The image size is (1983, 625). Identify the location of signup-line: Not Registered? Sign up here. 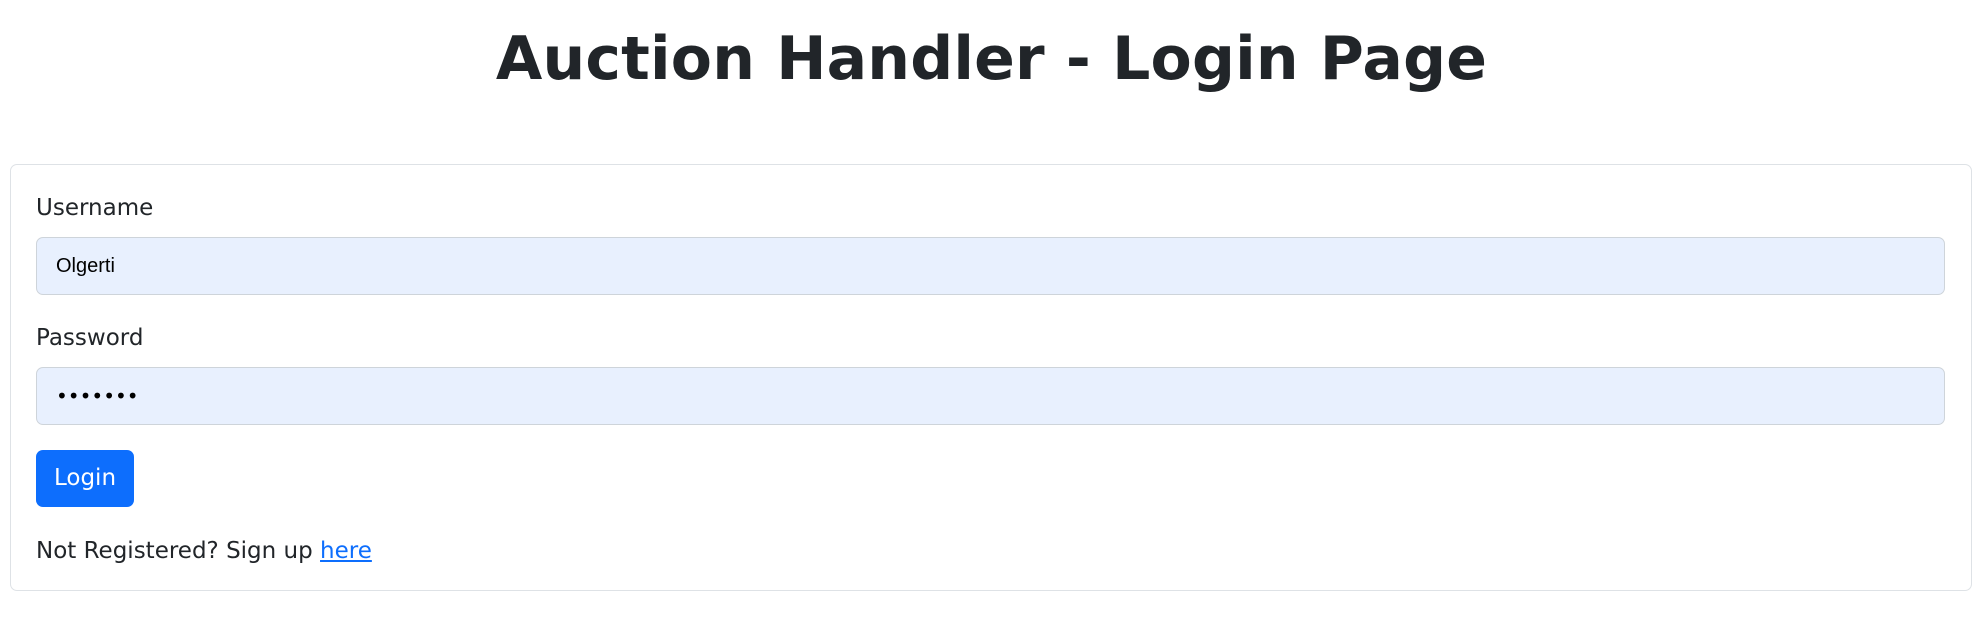
(204, 551).